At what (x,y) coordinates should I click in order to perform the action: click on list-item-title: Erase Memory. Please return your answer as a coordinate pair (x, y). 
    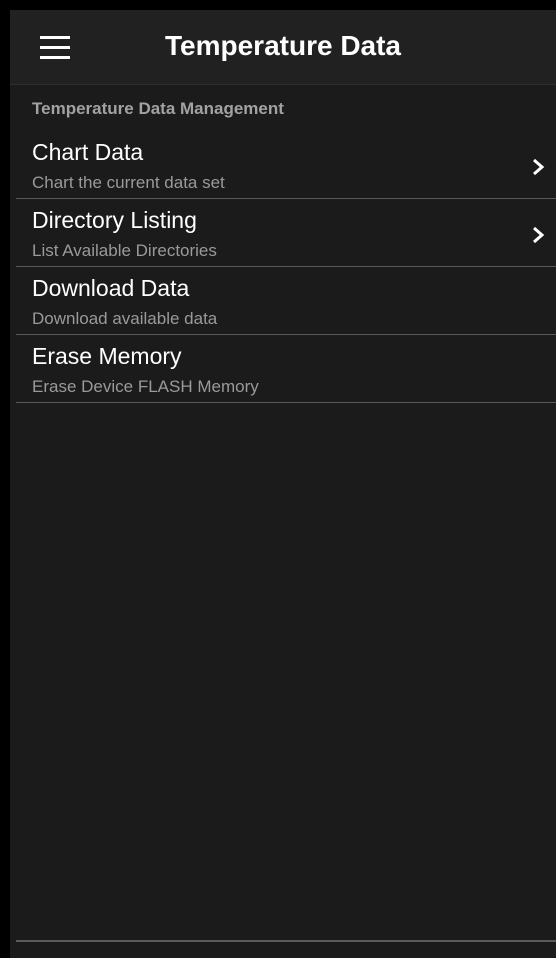
    Looking at the image, I should click on (107, 356).